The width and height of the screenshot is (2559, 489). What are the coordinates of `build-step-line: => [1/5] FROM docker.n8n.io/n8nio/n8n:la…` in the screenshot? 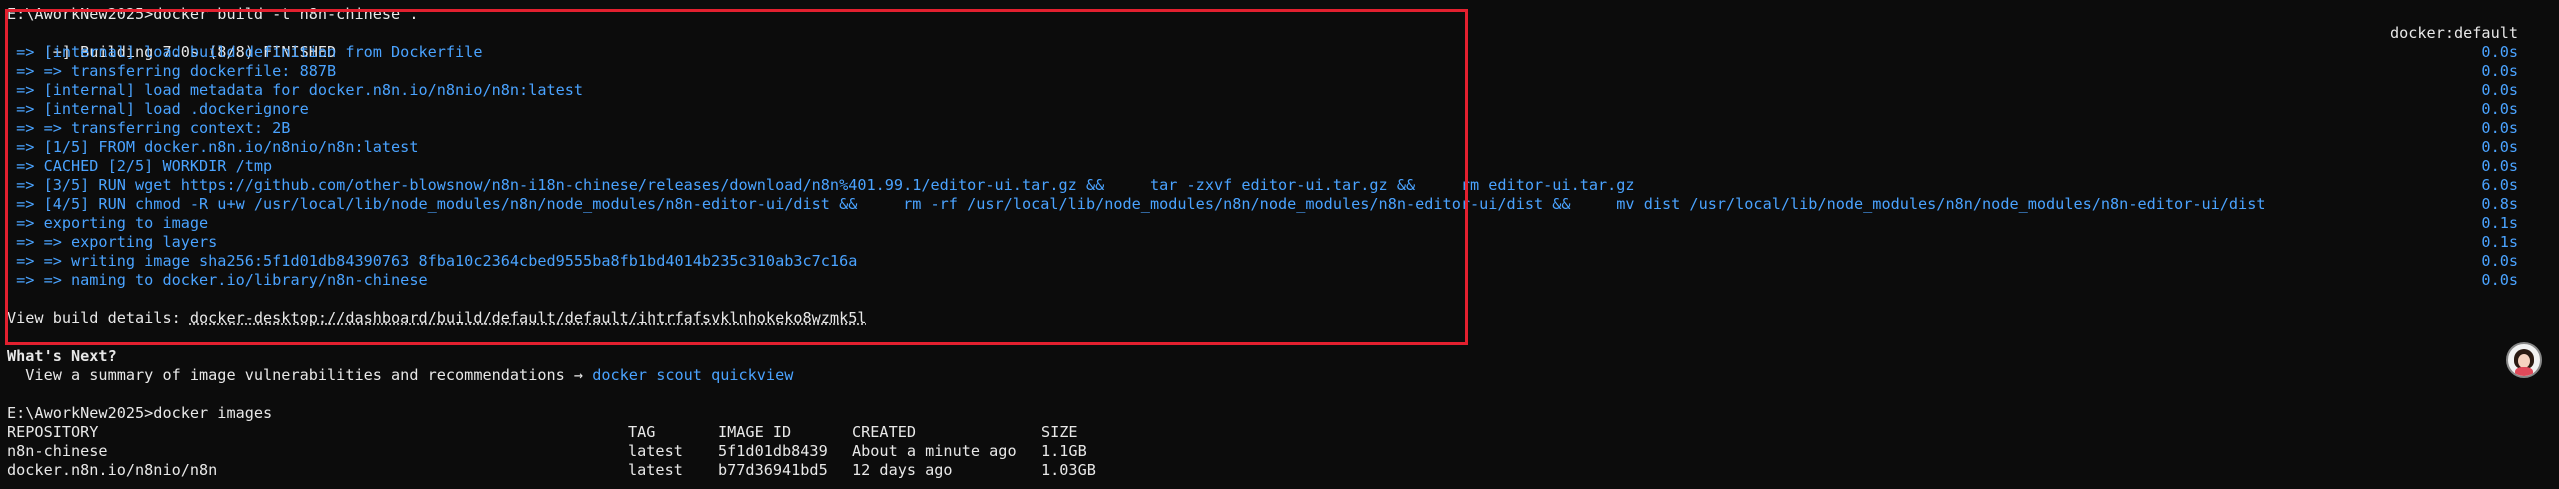 It's located at (1283, 147).